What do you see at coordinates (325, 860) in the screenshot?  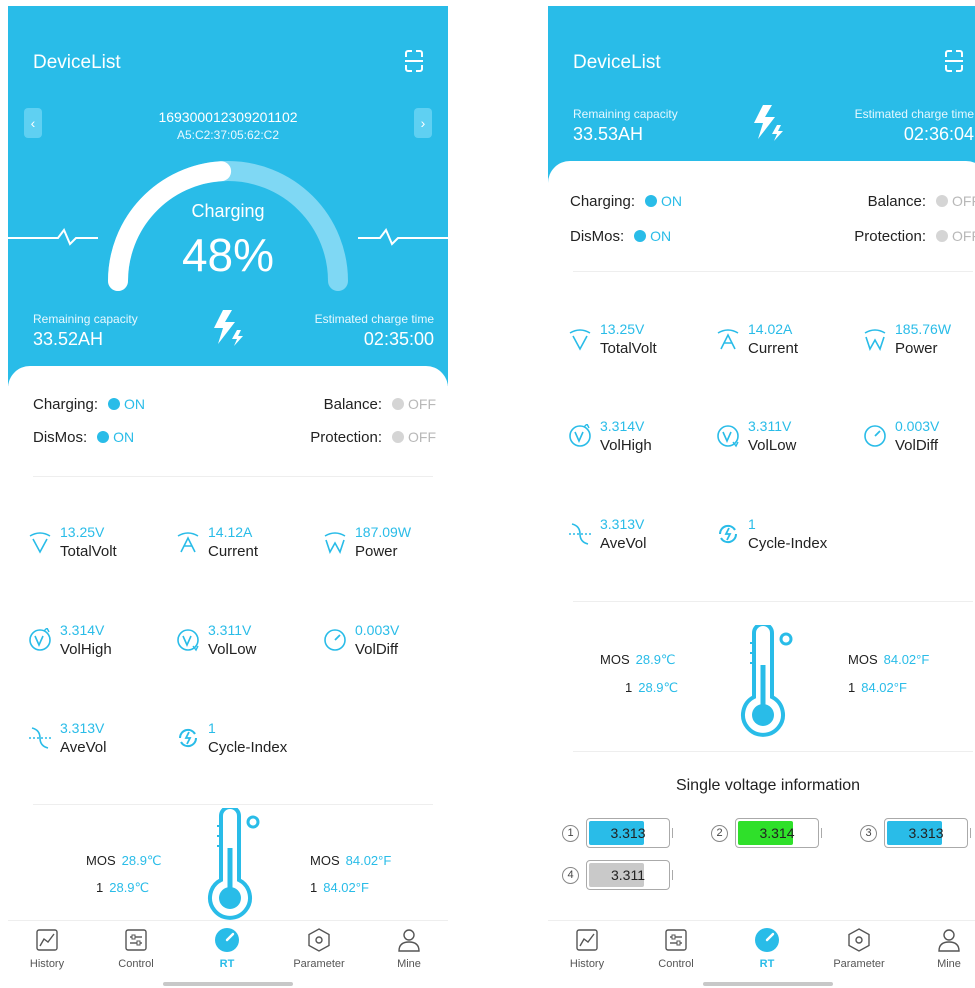 I see `temp-key: MOS` at bounding box center [325, 860].